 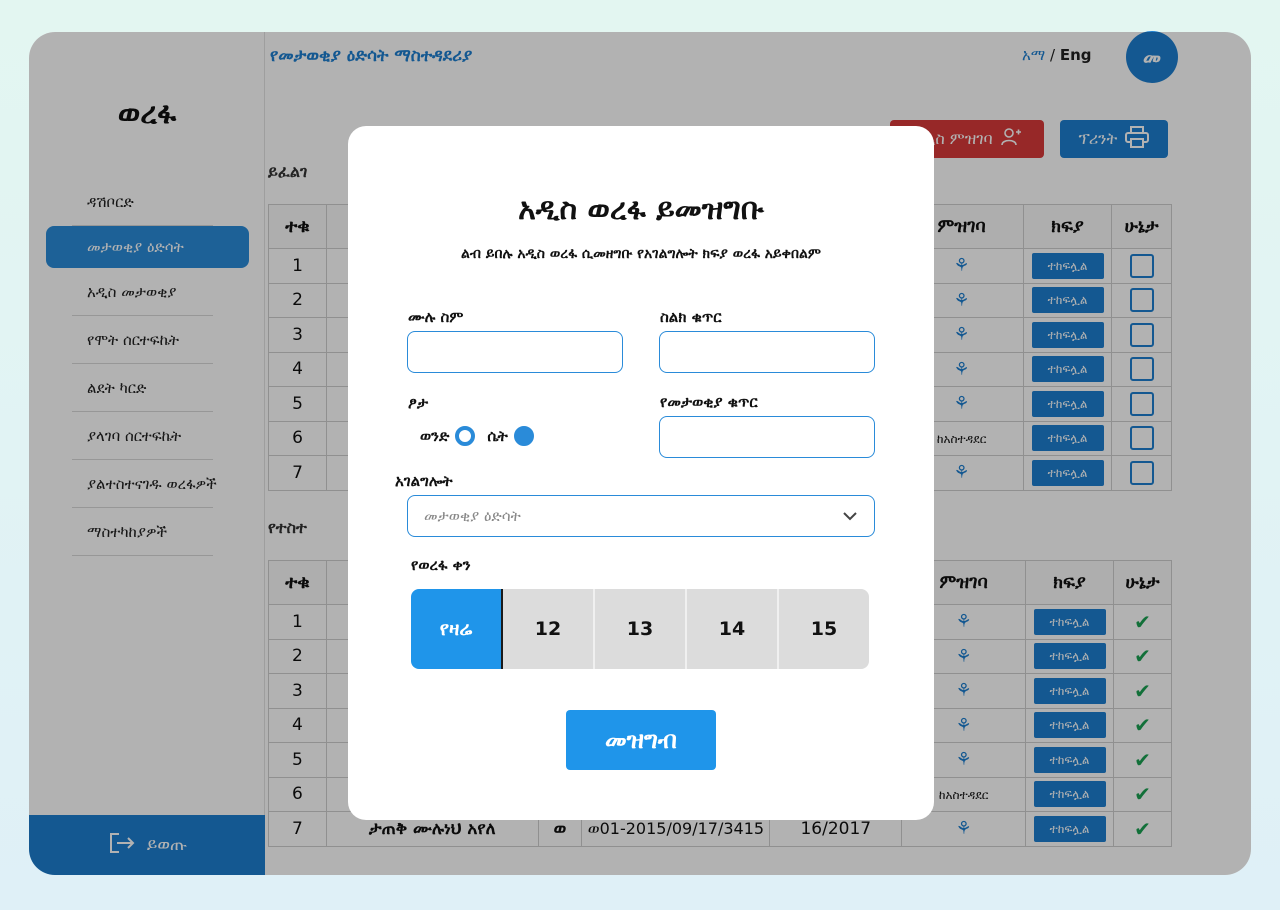 I want to click on queue-date-label: የወረፋ ቀን, so click(x=441, y=565).